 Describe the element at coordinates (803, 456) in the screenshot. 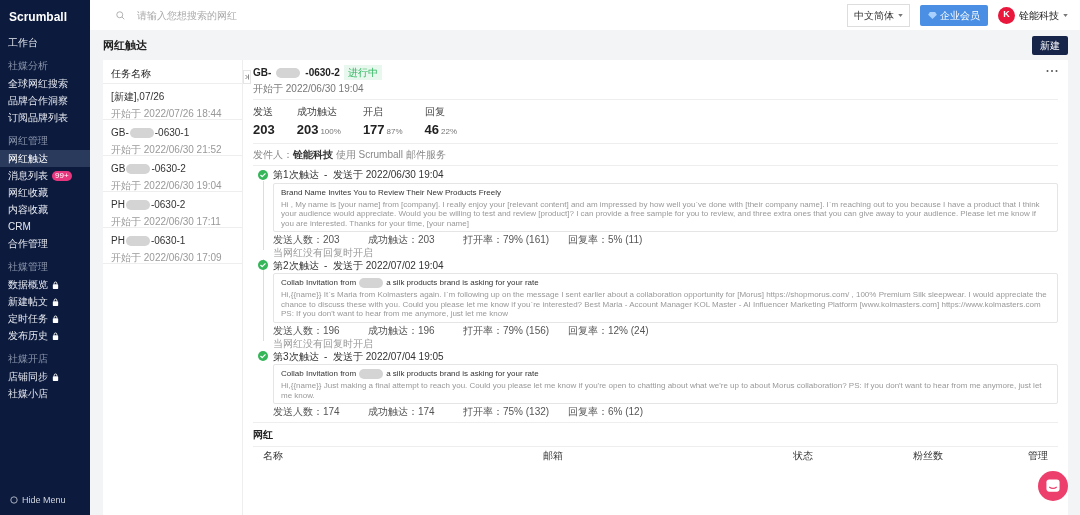

I see `column-header: 状态` at that location.